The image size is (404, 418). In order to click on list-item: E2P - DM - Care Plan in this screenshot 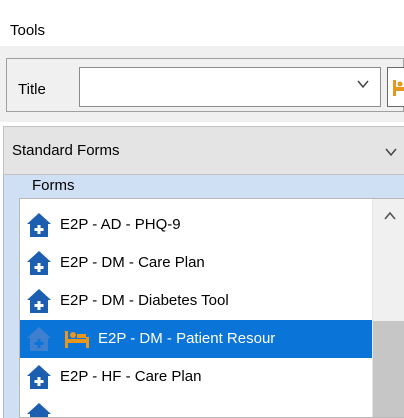, I will do `click(196, 263)`.